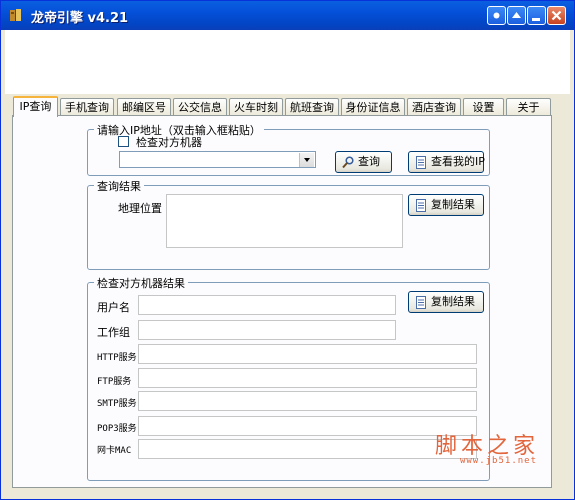  I want to click on copy-query-result-button: 复制结果, so click(446, 205).